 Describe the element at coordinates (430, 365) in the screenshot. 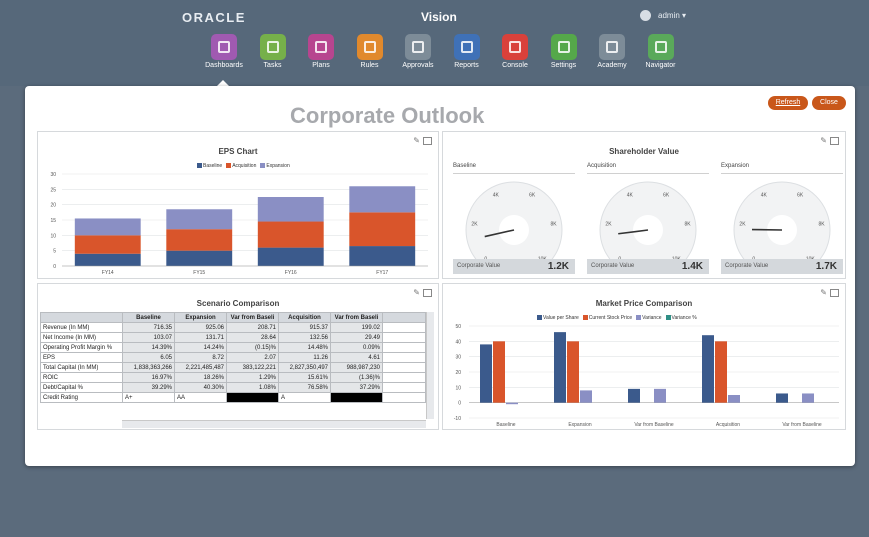

I see `table-vertical-scrollbar` at that location.